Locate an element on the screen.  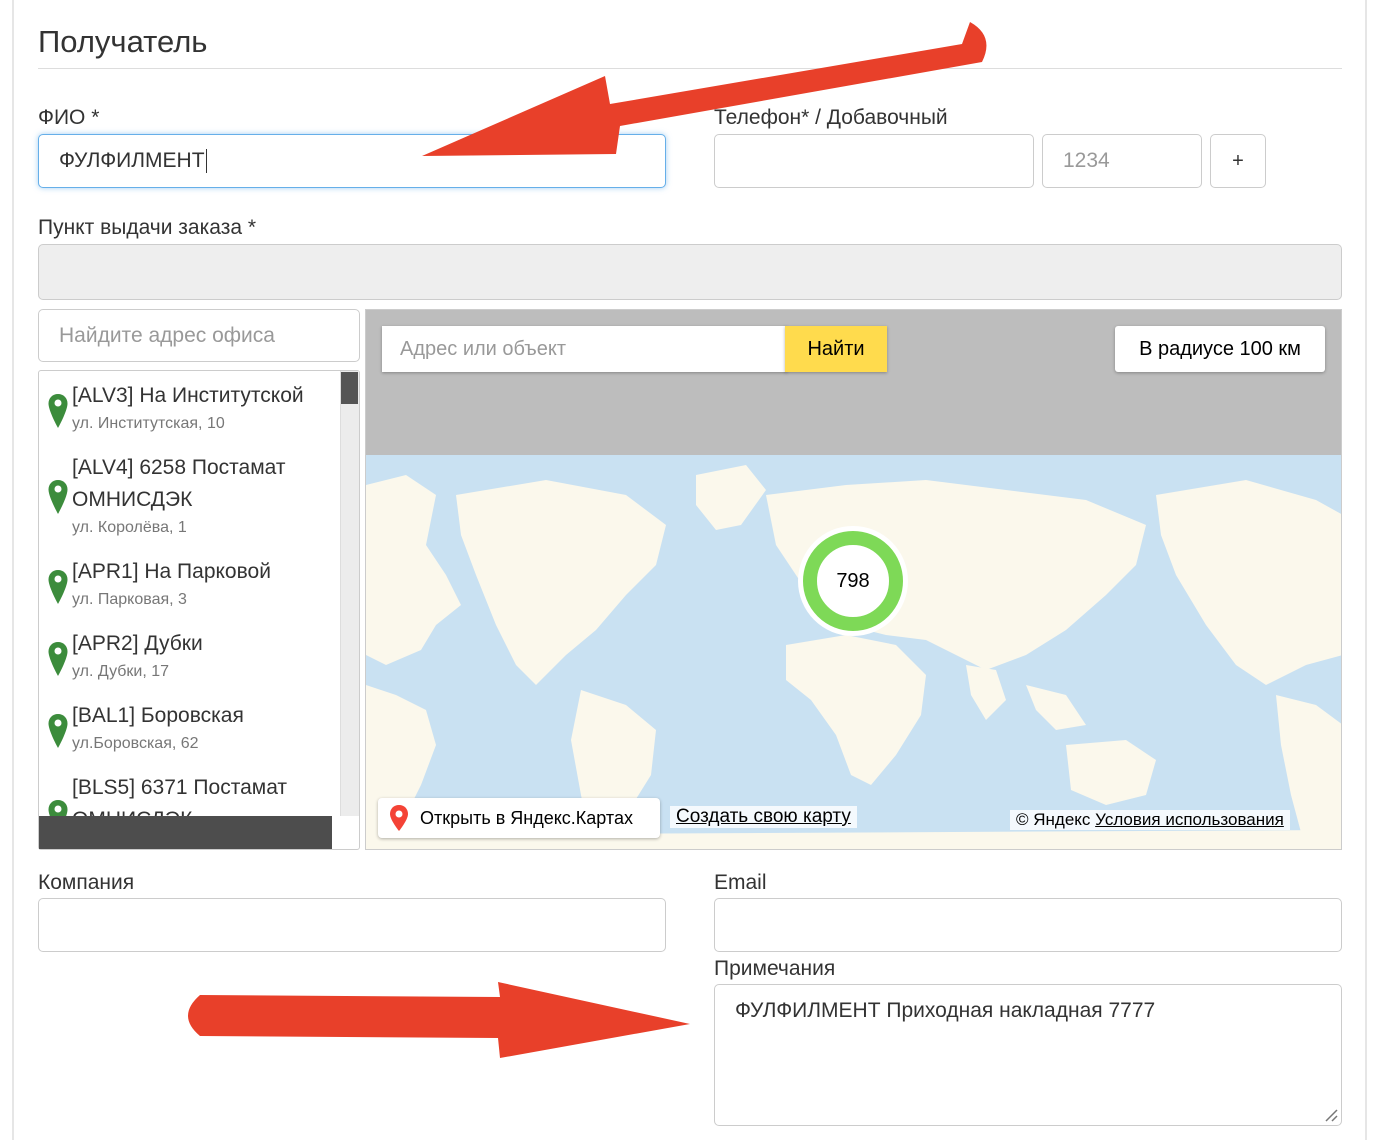
title-divider is located at coordinates (690, 68).